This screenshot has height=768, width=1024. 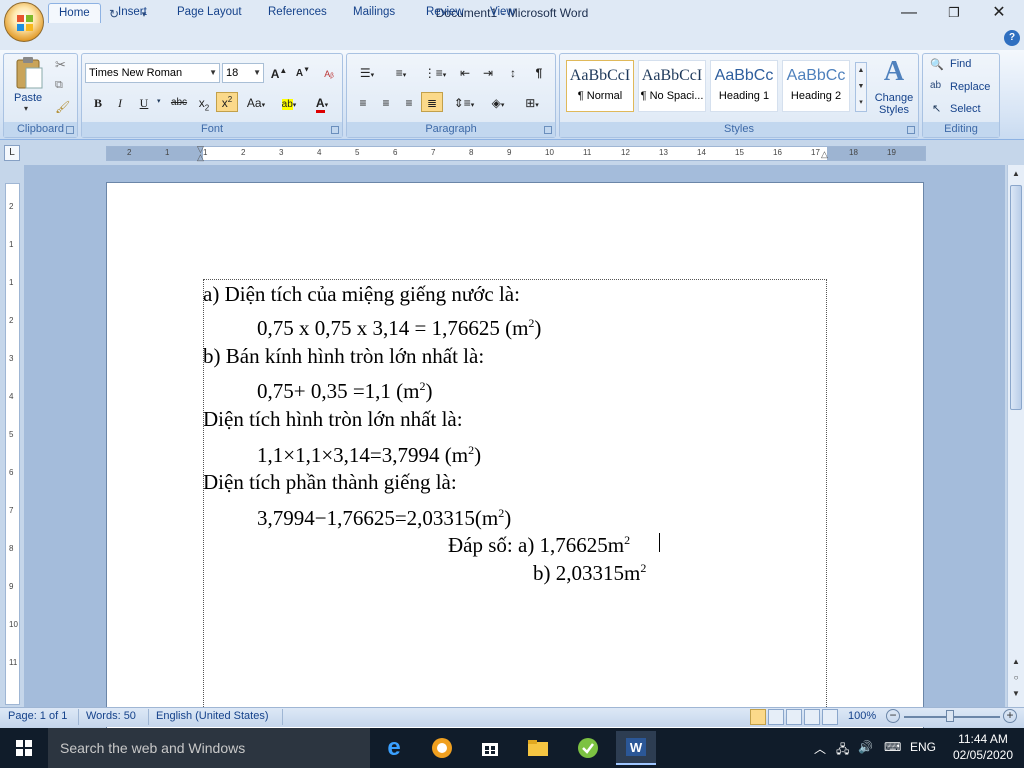 I want to click on scroll-up-page-icon: ▲, so click(x=1016, y=662).